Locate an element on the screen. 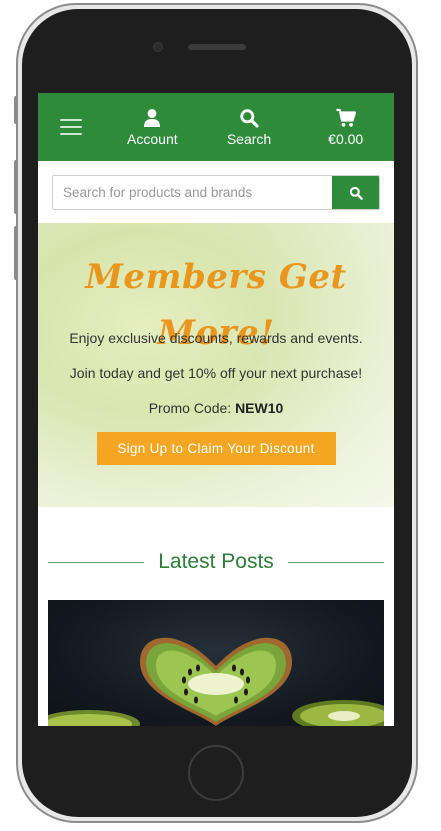  search-bar is located at coordinates (216, 192).